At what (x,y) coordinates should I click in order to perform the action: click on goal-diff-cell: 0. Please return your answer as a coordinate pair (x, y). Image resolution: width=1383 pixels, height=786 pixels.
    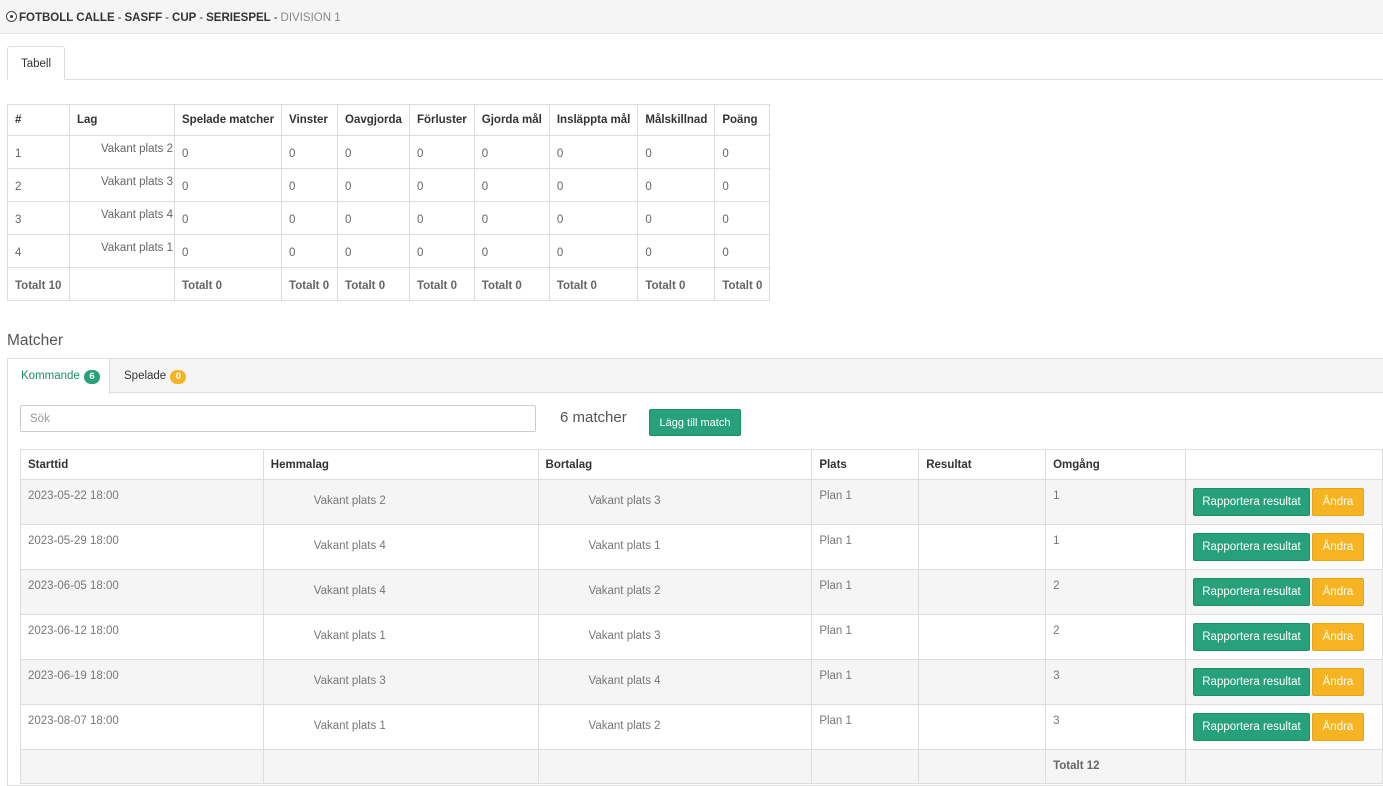
    Looking at the image, I should click on (676, 251).